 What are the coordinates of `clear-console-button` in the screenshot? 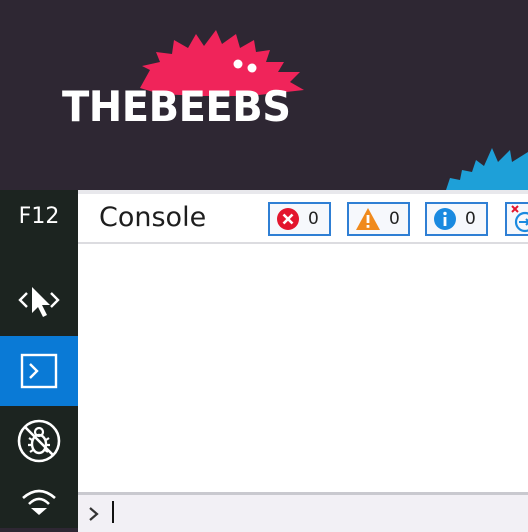 It's located at (516, 219).